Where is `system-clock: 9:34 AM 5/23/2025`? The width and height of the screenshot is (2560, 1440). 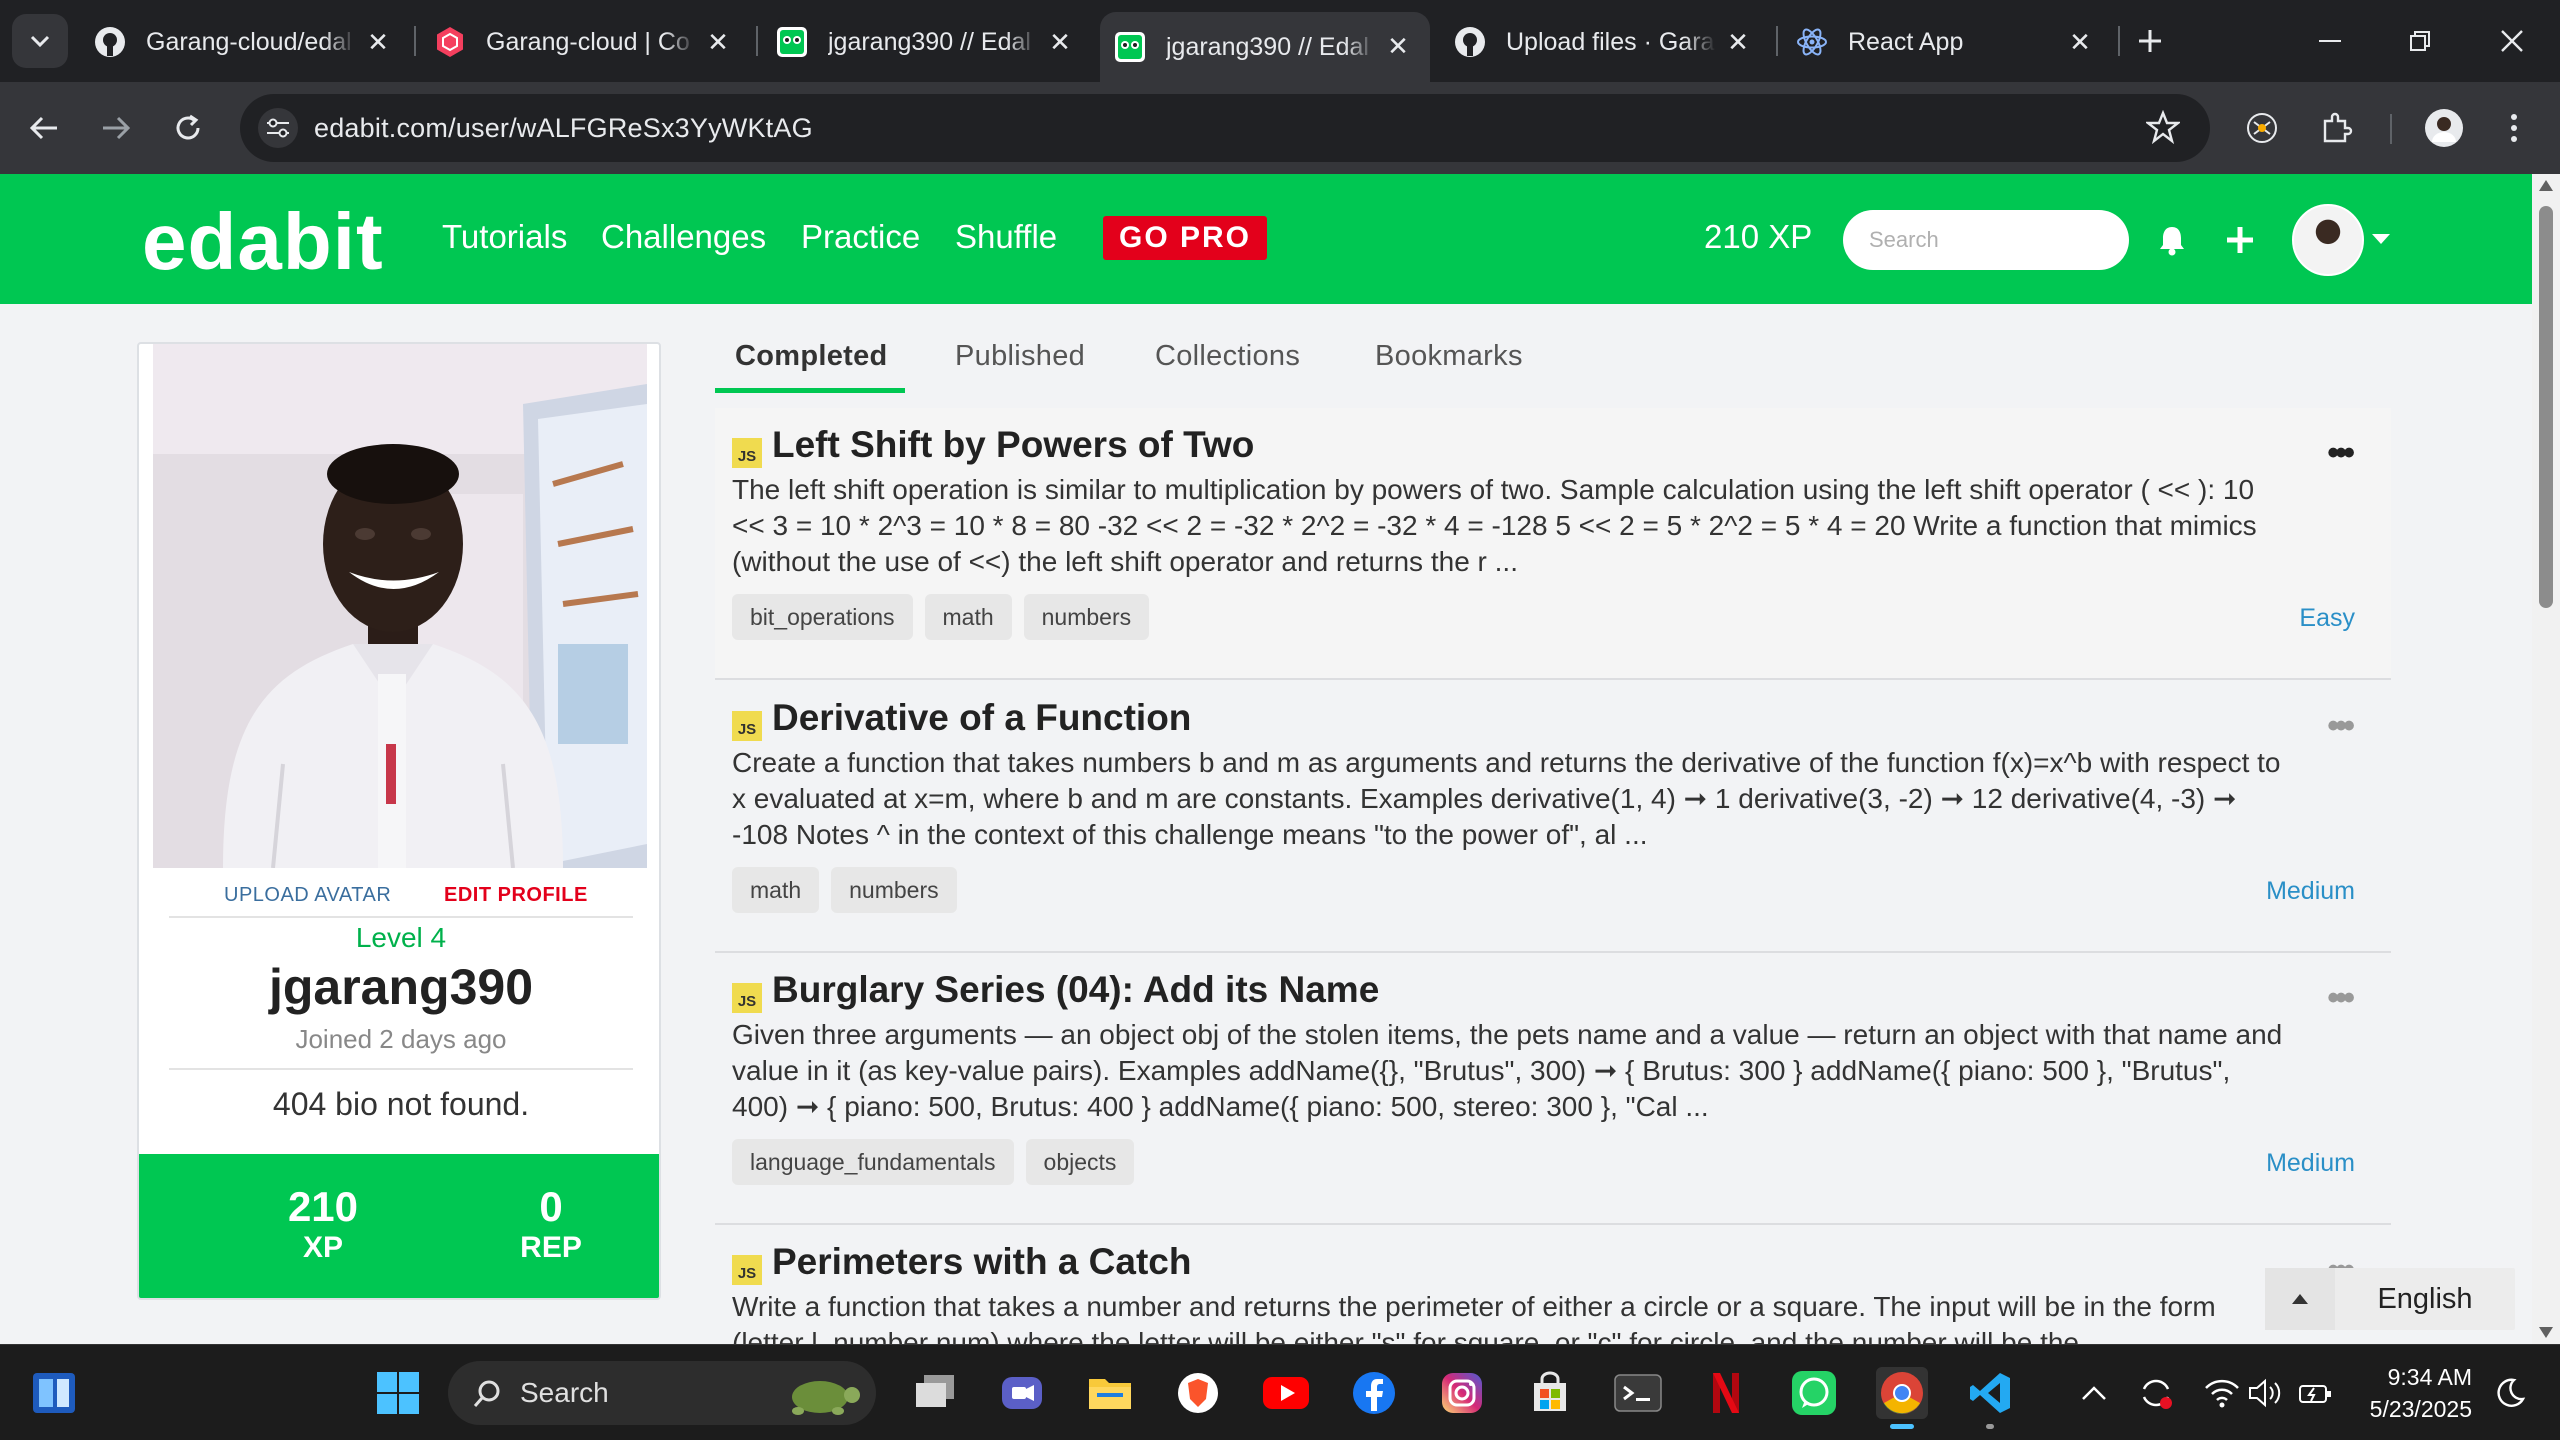
system-clock: 9:34 AM 5/23/2025 is located at coordinates (2417, 1393).